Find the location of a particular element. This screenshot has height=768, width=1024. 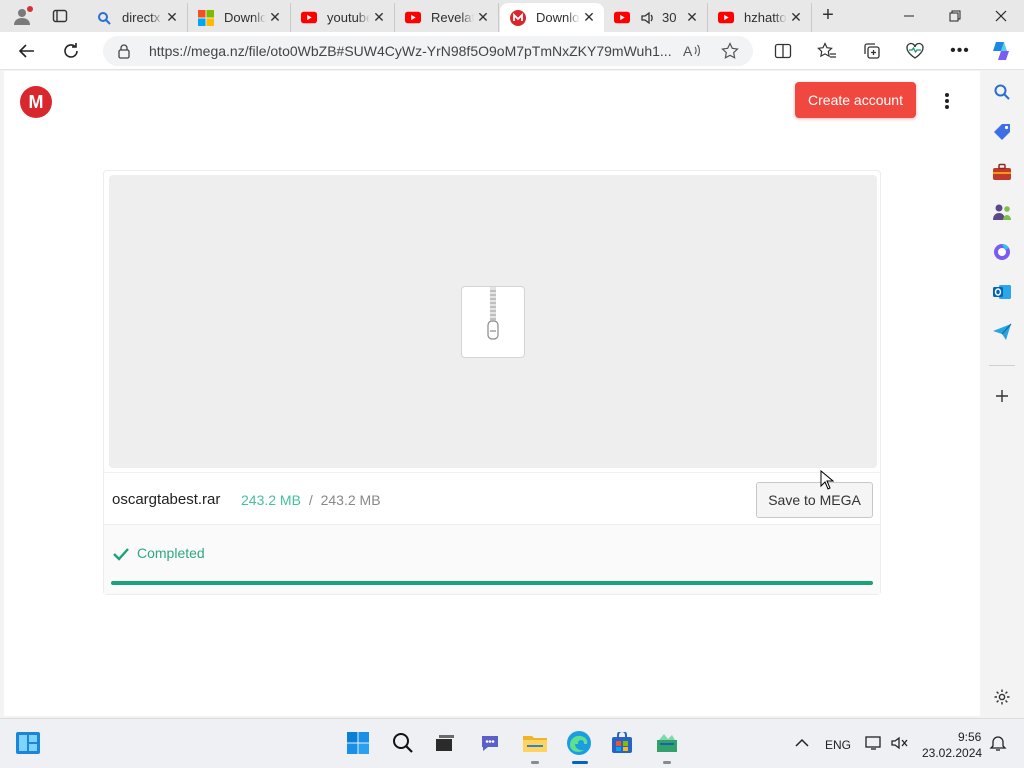

minimize-button is located at coordinates (909, 16).